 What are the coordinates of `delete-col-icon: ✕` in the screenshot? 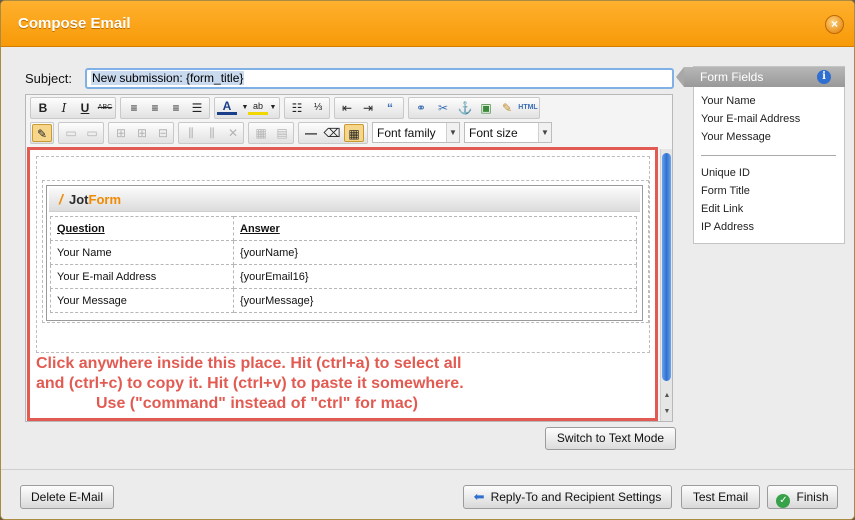 It's located at (233, 133).